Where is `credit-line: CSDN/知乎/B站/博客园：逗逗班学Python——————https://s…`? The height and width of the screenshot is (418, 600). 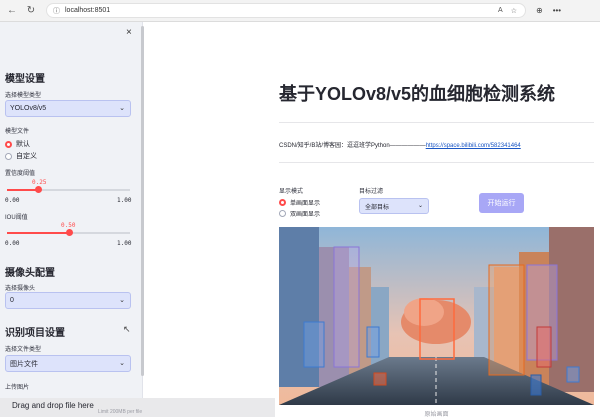
credit-line: CSDN/知乎/B站/博客园：逗逗班学Python——————https://s… is located at coordinates (400, 144).